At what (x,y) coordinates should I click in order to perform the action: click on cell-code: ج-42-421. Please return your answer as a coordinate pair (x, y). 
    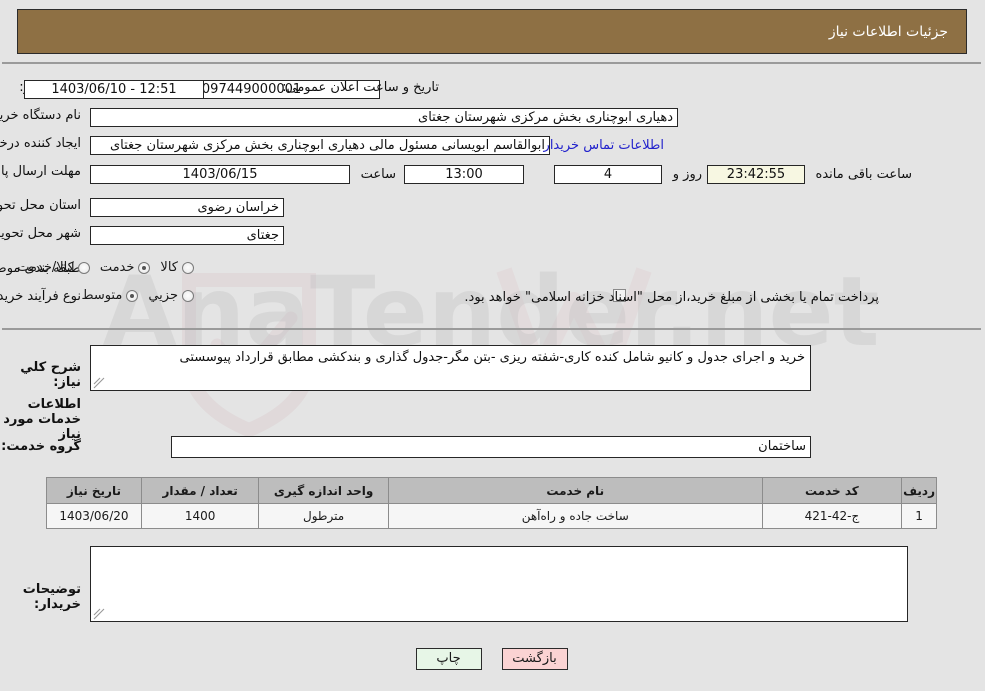
    Looking at the image, I should click on (833, 516).